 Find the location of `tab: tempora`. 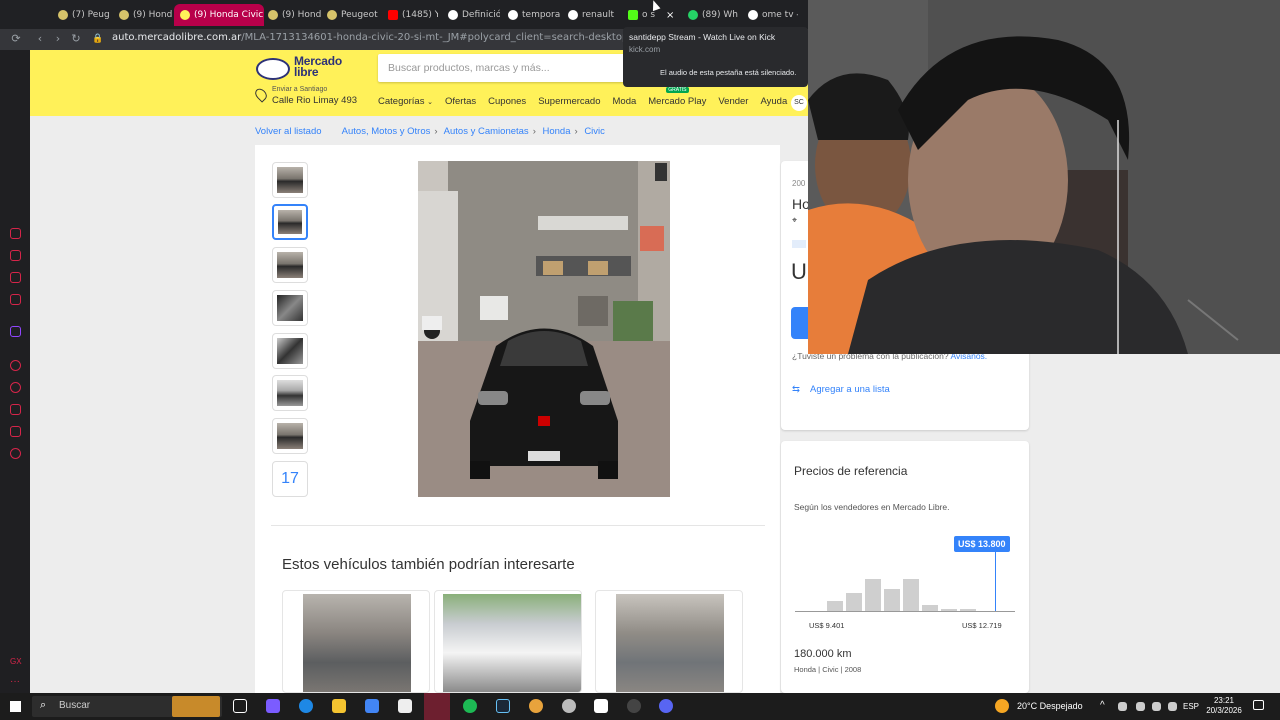

tab: tempora is located at coordinates (534, 15).